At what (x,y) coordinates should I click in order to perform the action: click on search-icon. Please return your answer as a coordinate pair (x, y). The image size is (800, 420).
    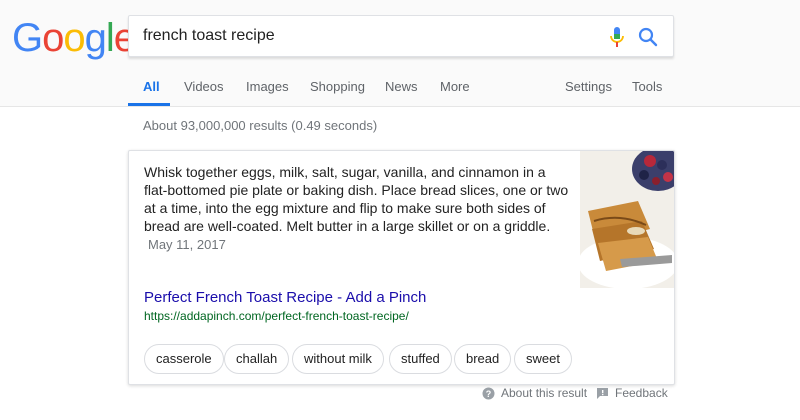
    Looking at the image, I should click on (648, 37).